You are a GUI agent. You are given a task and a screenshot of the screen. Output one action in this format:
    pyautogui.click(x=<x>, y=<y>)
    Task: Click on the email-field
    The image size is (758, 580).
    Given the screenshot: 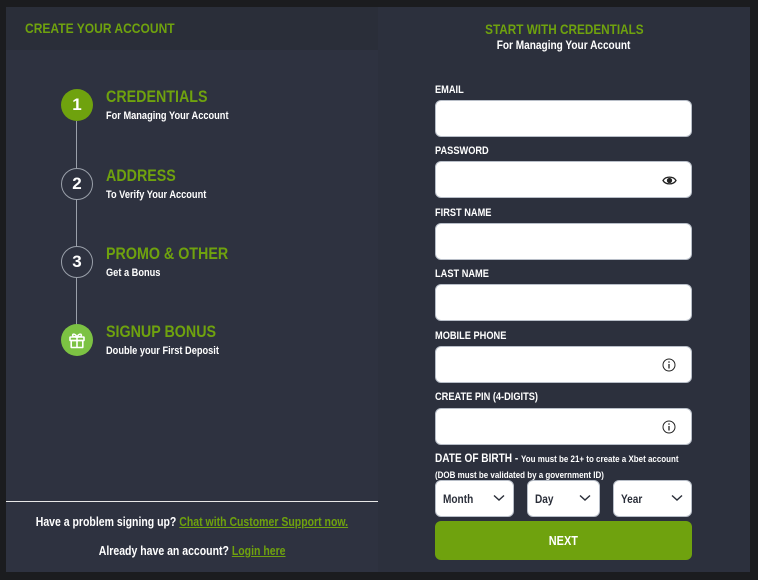 What is the action you would take?
    pyautogui.click(x=563, y=118)
    